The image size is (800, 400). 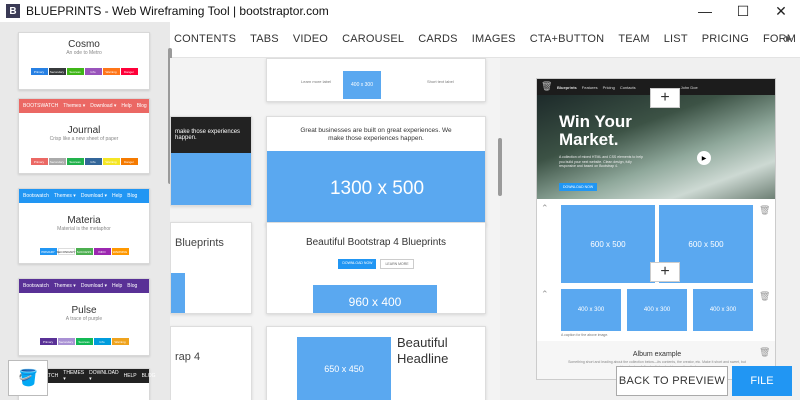 What do you see at coordinates (423, 350) in the screenshot?
I see `beautiful-headline-title: Beautiful Headline` at bounding box center [423, 350].